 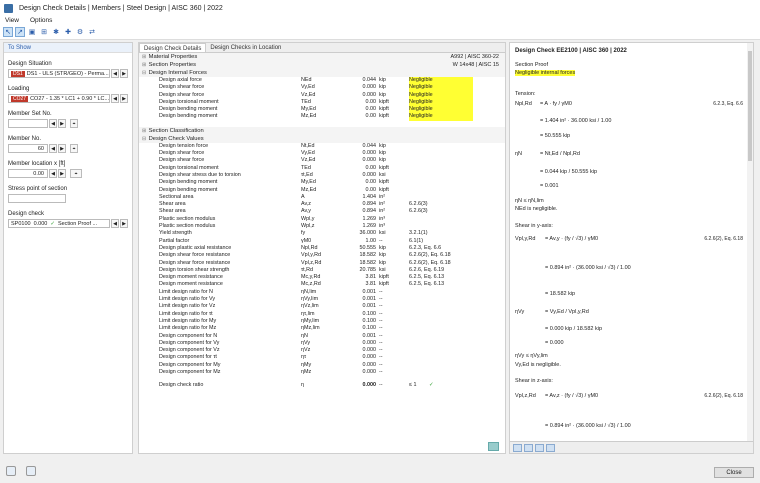 I want to click on row-name: Design shear force, so click(x=182, y=153).